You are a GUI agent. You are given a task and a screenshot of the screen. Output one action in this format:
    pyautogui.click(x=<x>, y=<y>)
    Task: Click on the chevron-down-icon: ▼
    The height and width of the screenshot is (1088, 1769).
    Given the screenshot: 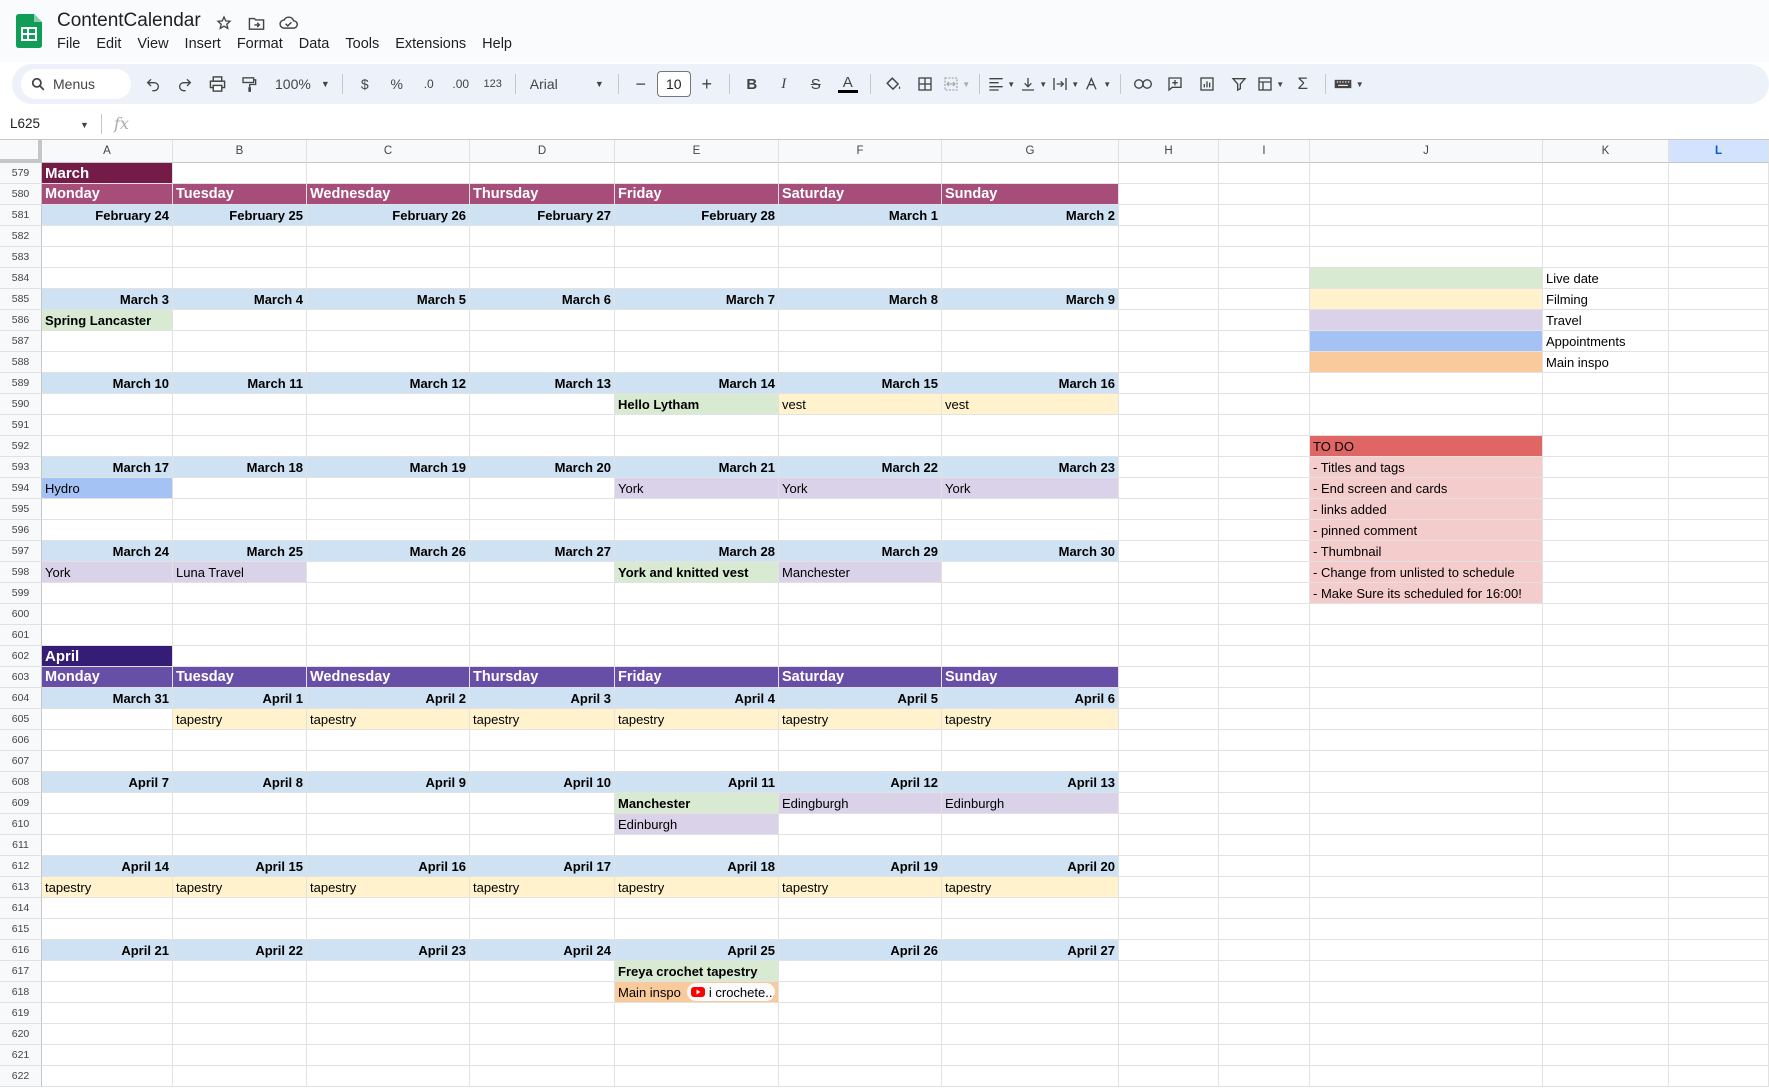 What is the action you would take?
    pyautogui.click(x=84, y=125)
    